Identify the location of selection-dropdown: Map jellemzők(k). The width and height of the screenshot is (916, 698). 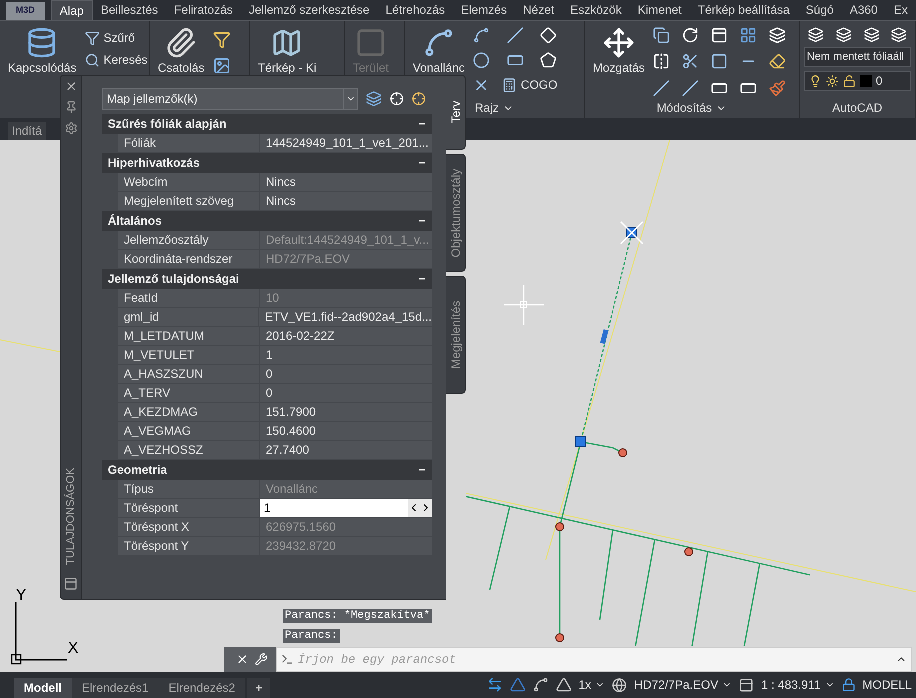
(230, 99).